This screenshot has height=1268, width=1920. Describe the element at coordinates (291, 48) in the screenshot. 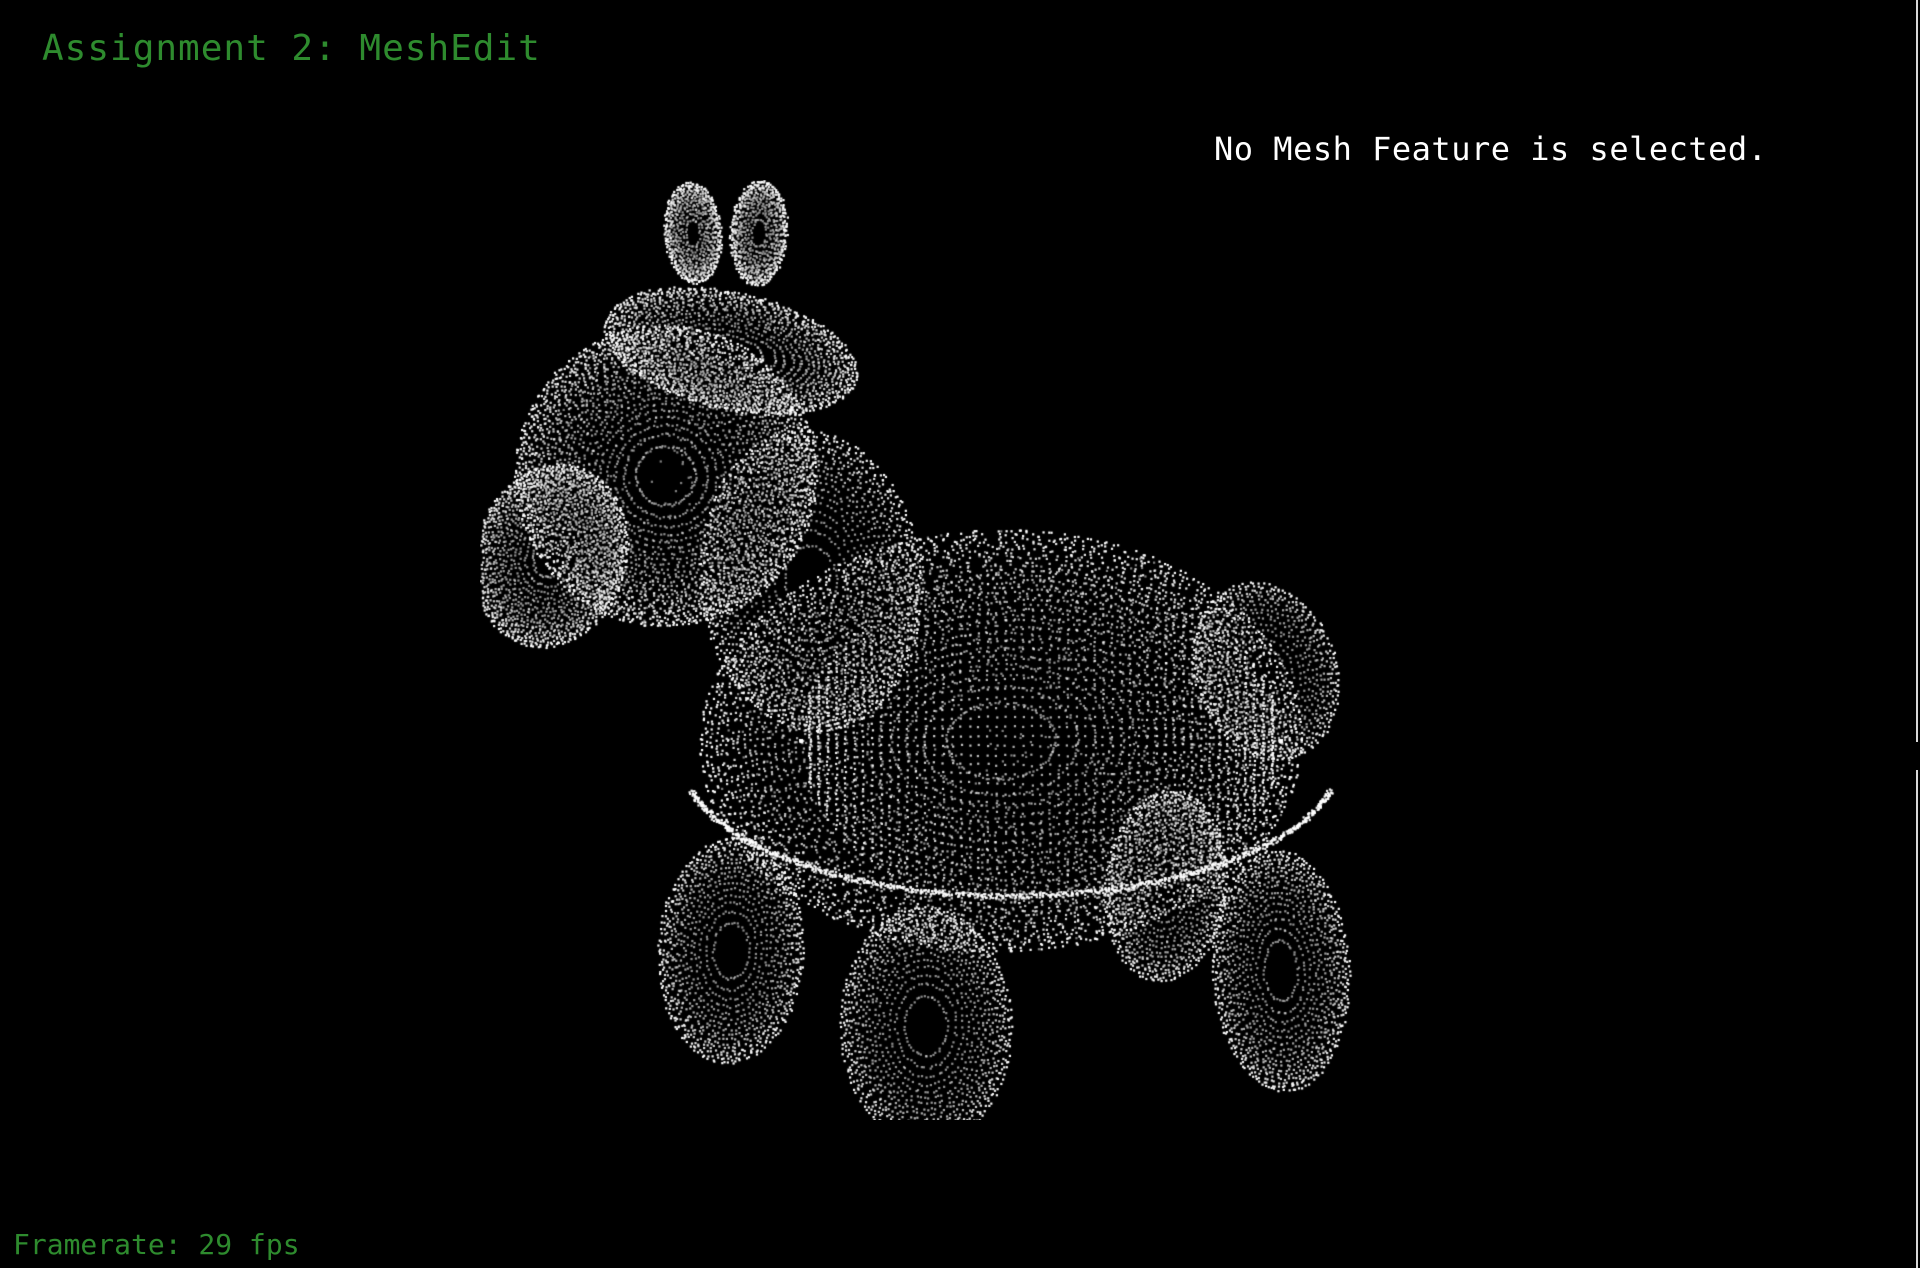

I see `app-title: Assignment 2: MeshEdit` at that location.